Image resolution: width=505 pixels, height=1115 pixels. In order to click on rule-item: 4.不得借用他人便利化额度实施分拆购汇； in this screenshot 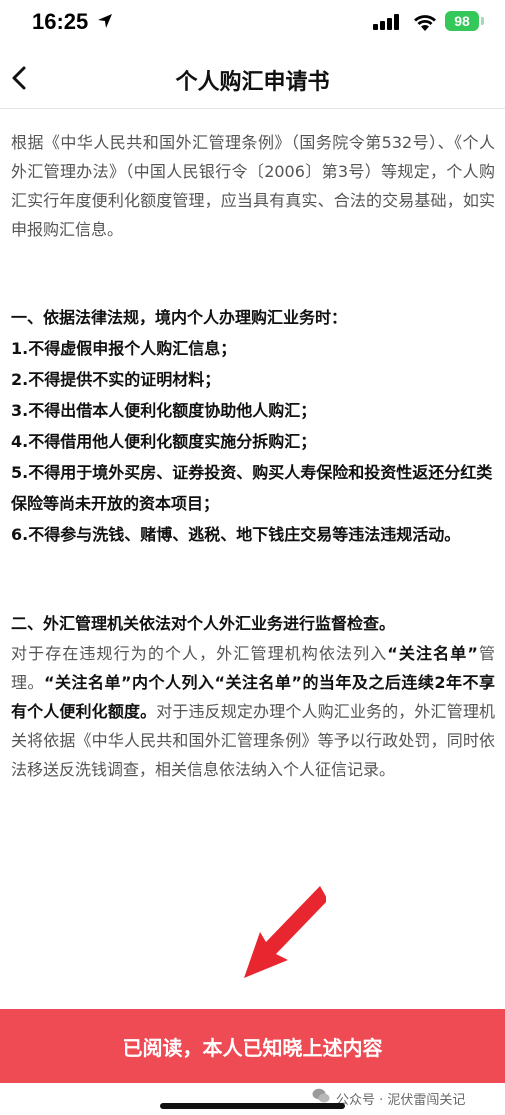, I will do `click(164, 441)`.